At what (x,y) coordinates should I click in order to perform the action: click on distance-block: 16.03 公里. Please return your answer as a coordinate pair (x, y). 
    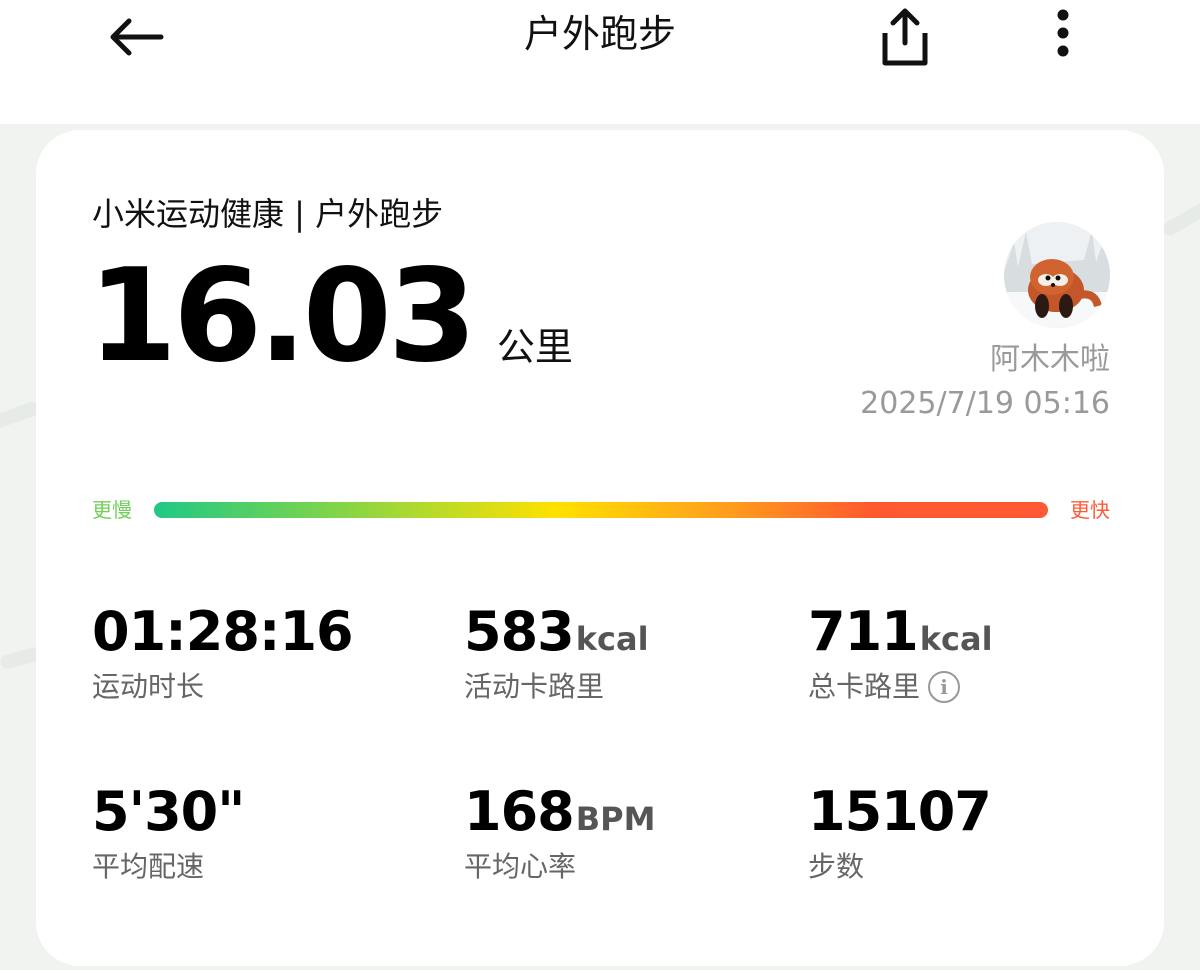
    Looking at the image, I should click on (330, 317).